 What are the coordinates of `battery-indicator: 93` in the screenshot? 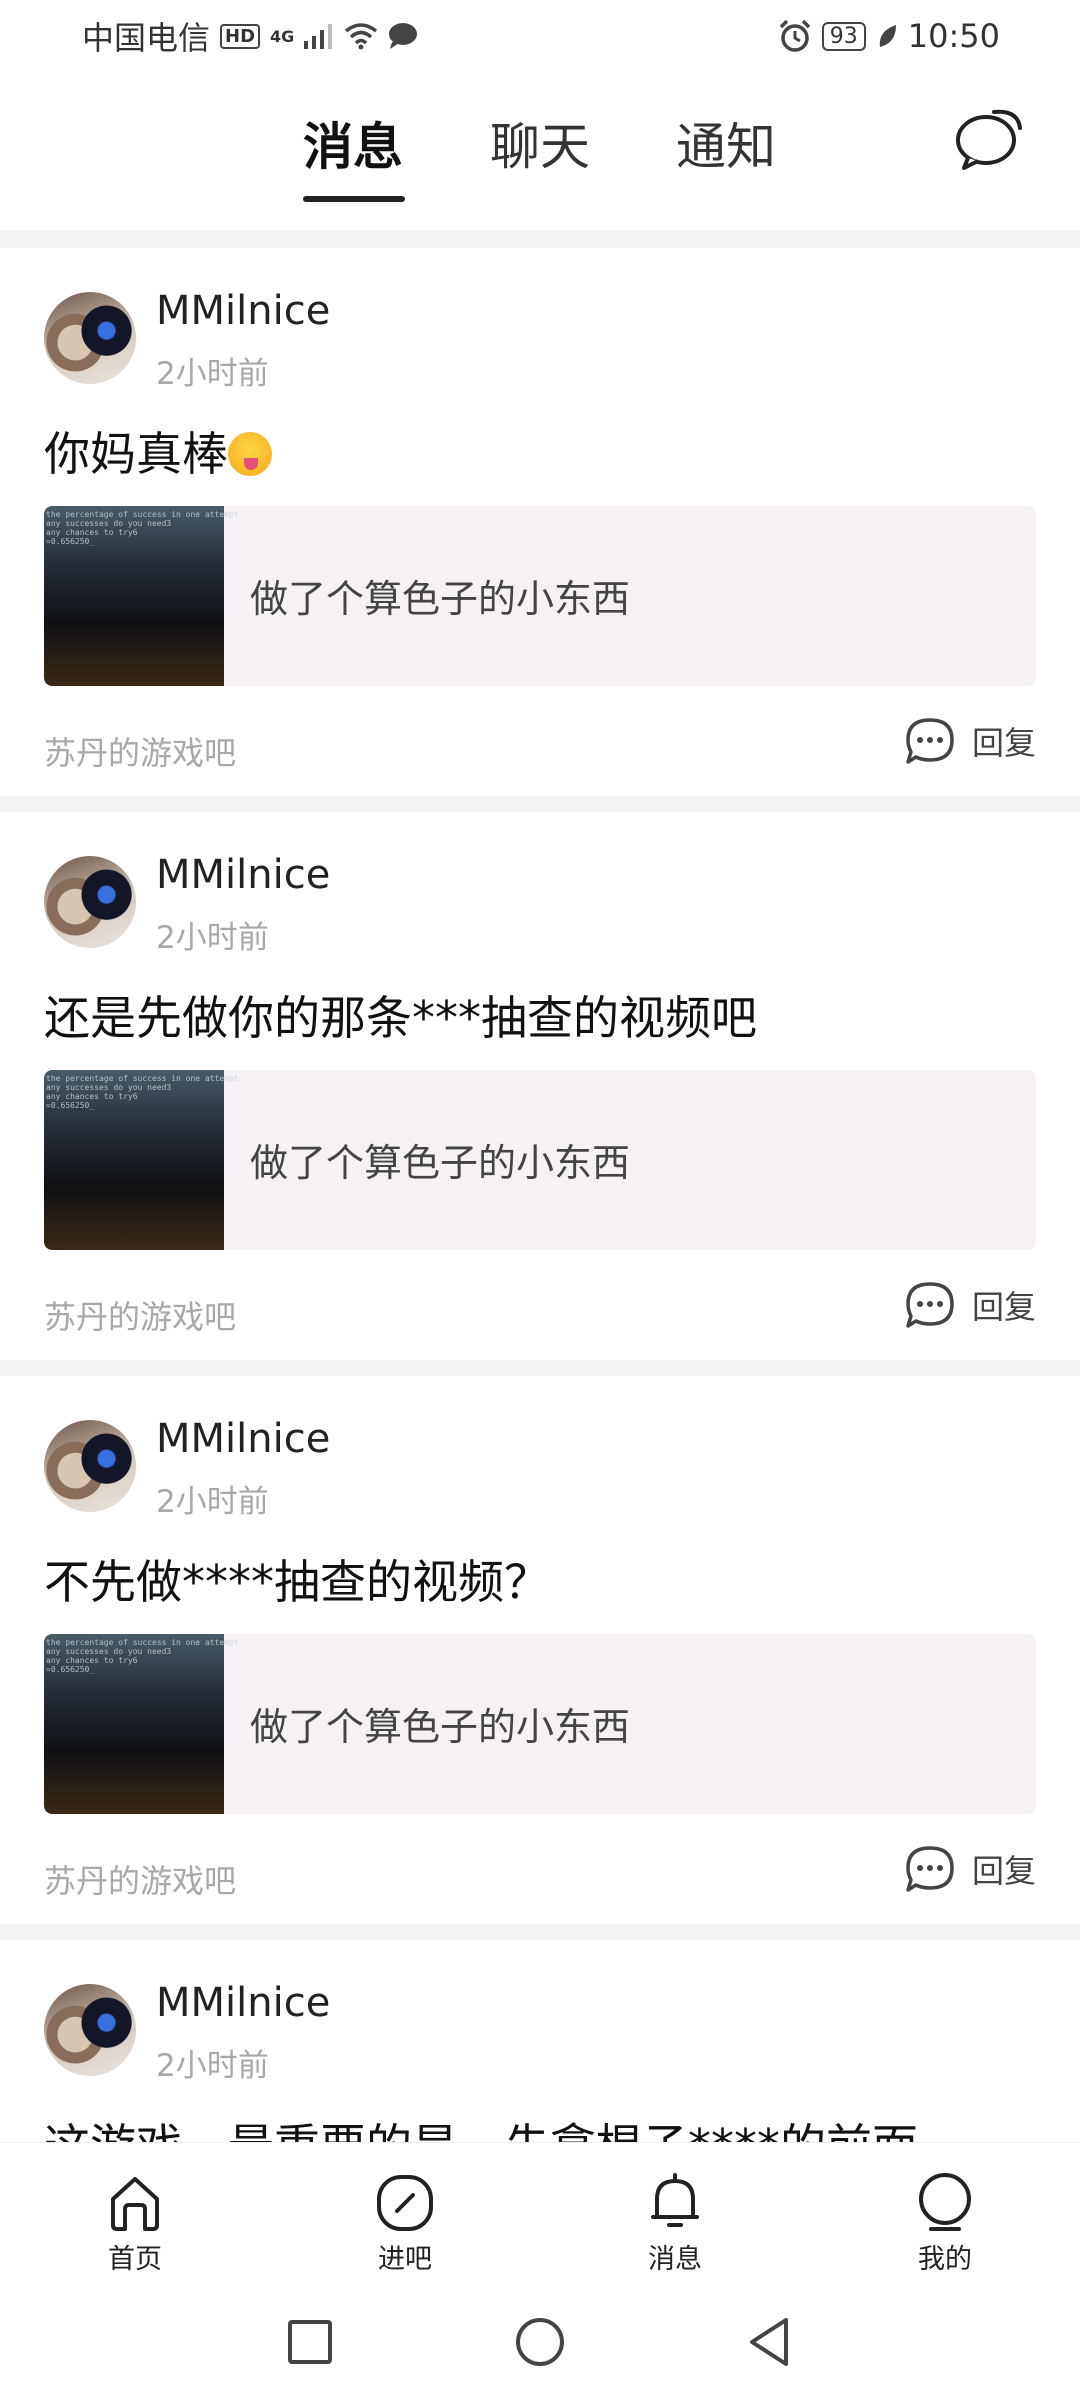 It's located at (843, 36).